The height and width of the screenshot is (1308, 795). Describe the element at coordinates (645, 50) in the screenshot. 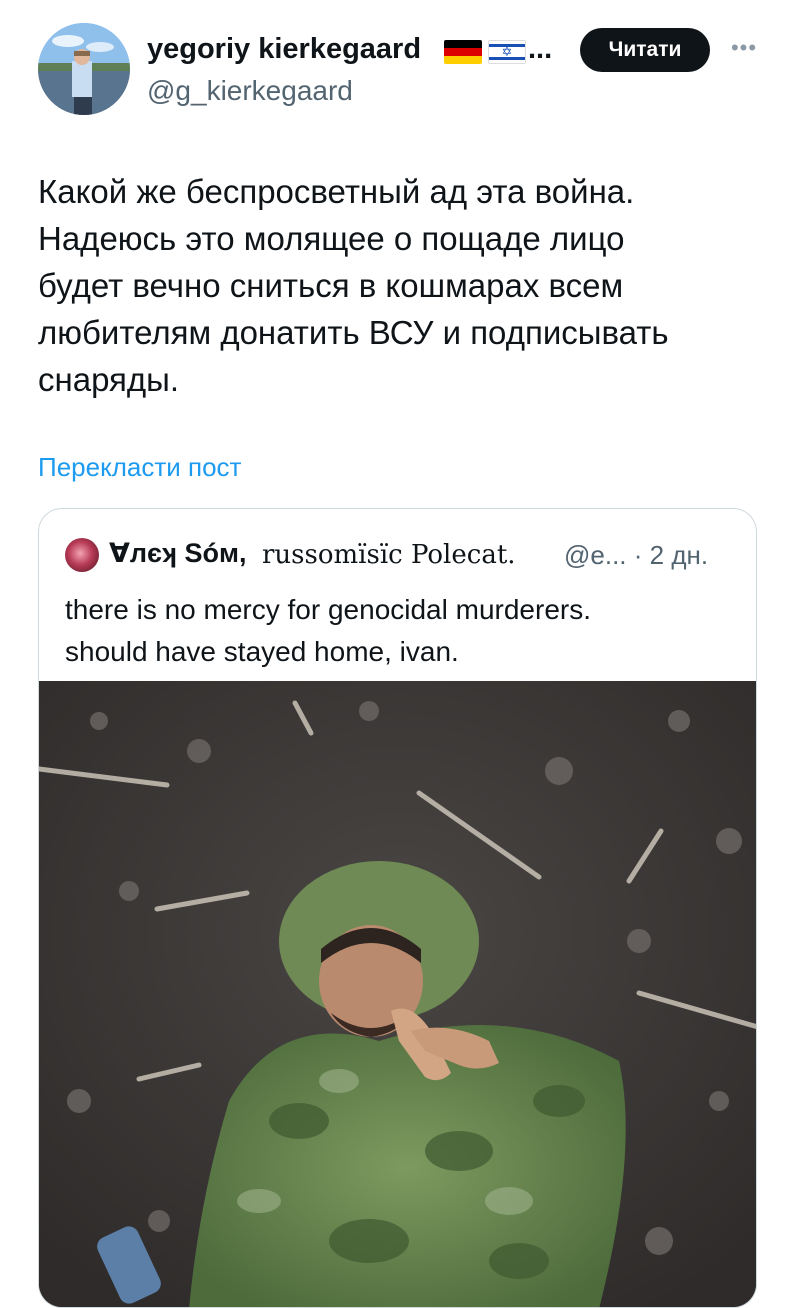

I see `follow-button: Читати` at that location.